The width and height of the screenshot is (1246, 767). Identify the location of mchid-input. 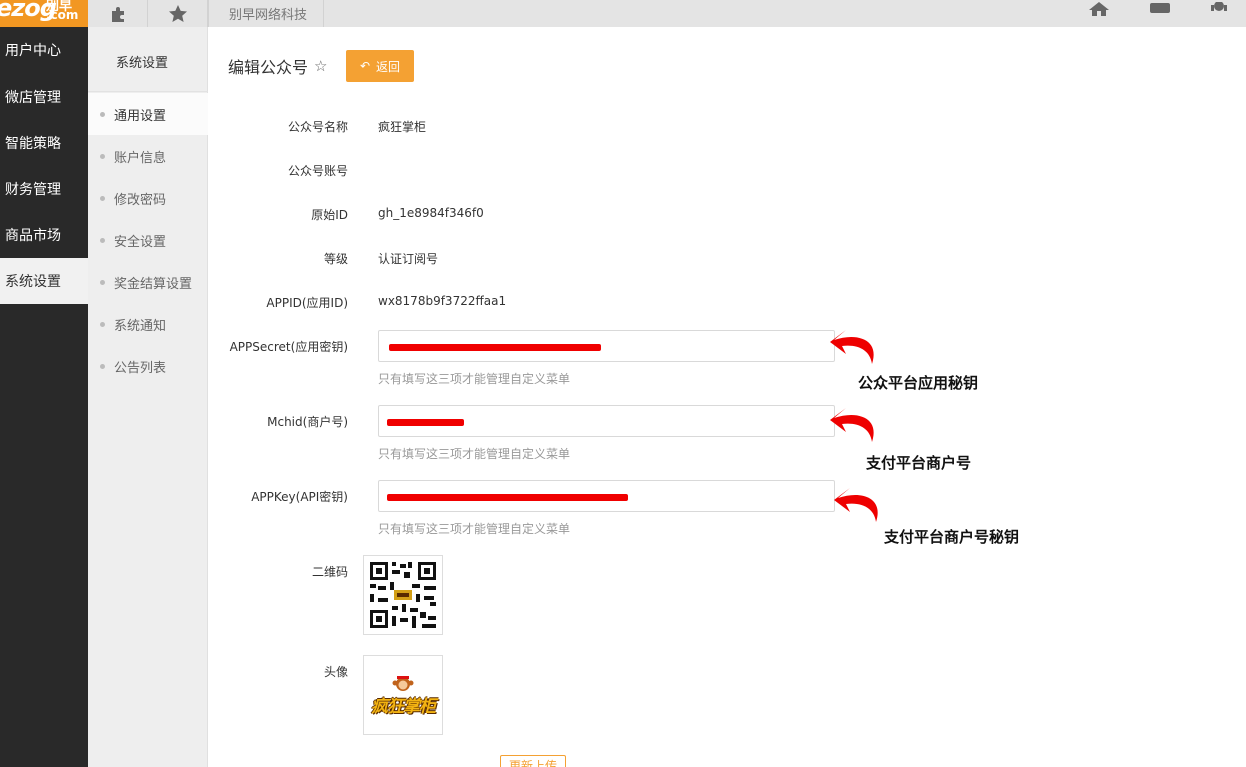
(606, 421).